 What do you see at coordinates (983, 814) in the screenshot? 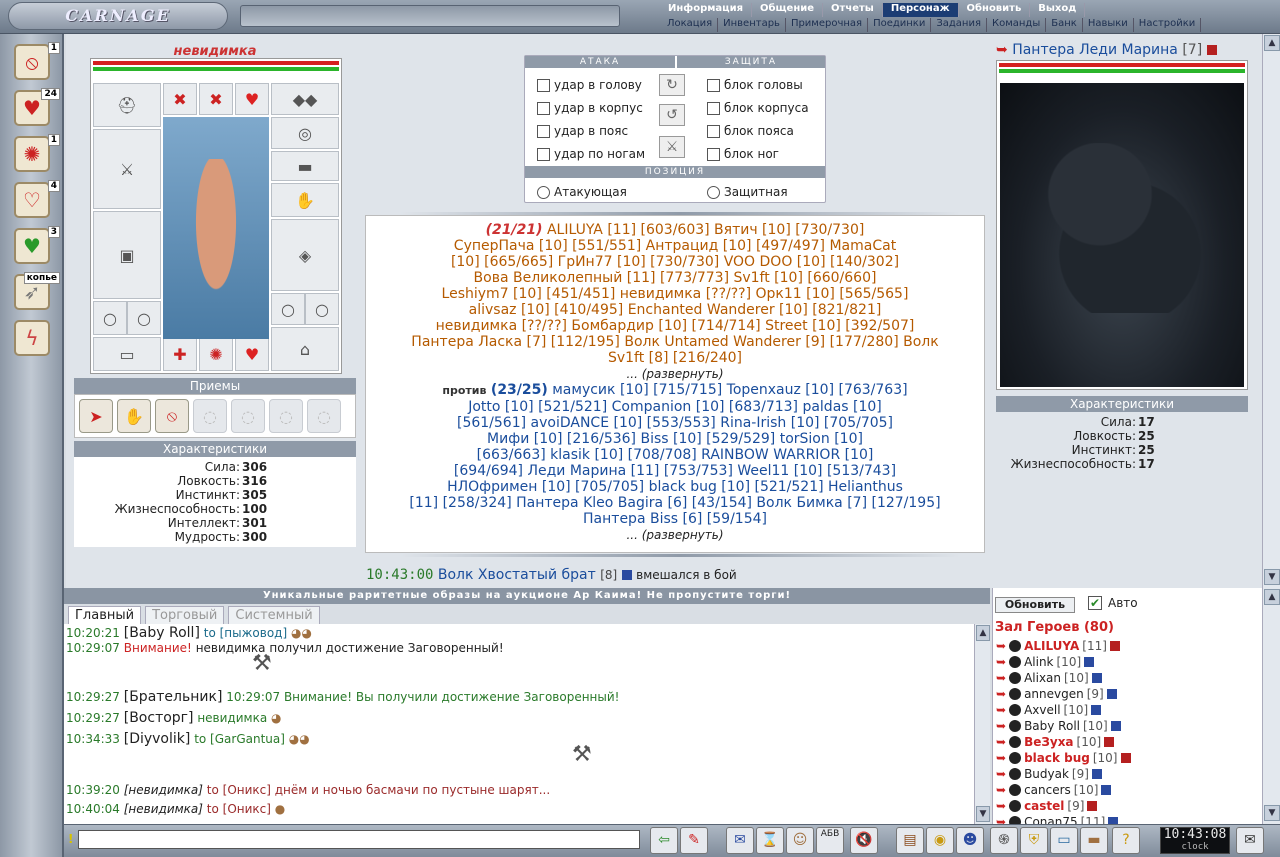
I see `scroll-down-icon: ▼` at bounding box center [983, 814].